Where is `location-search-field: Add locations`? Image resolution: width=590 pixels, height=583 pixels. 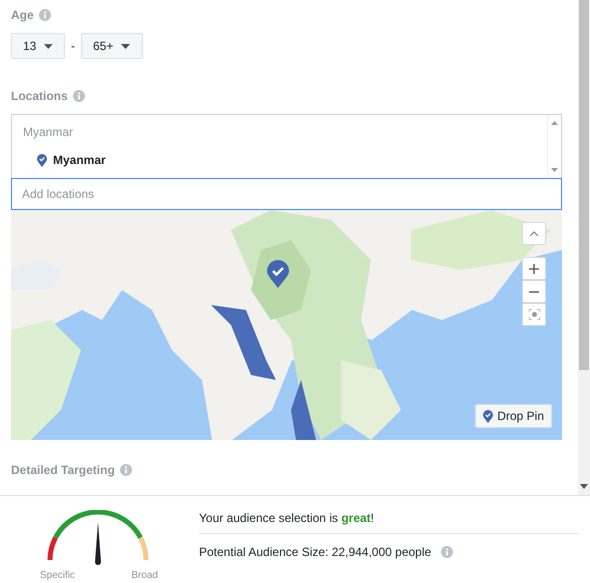 location-search-field: Add locations is located at coordinates (286, 194).